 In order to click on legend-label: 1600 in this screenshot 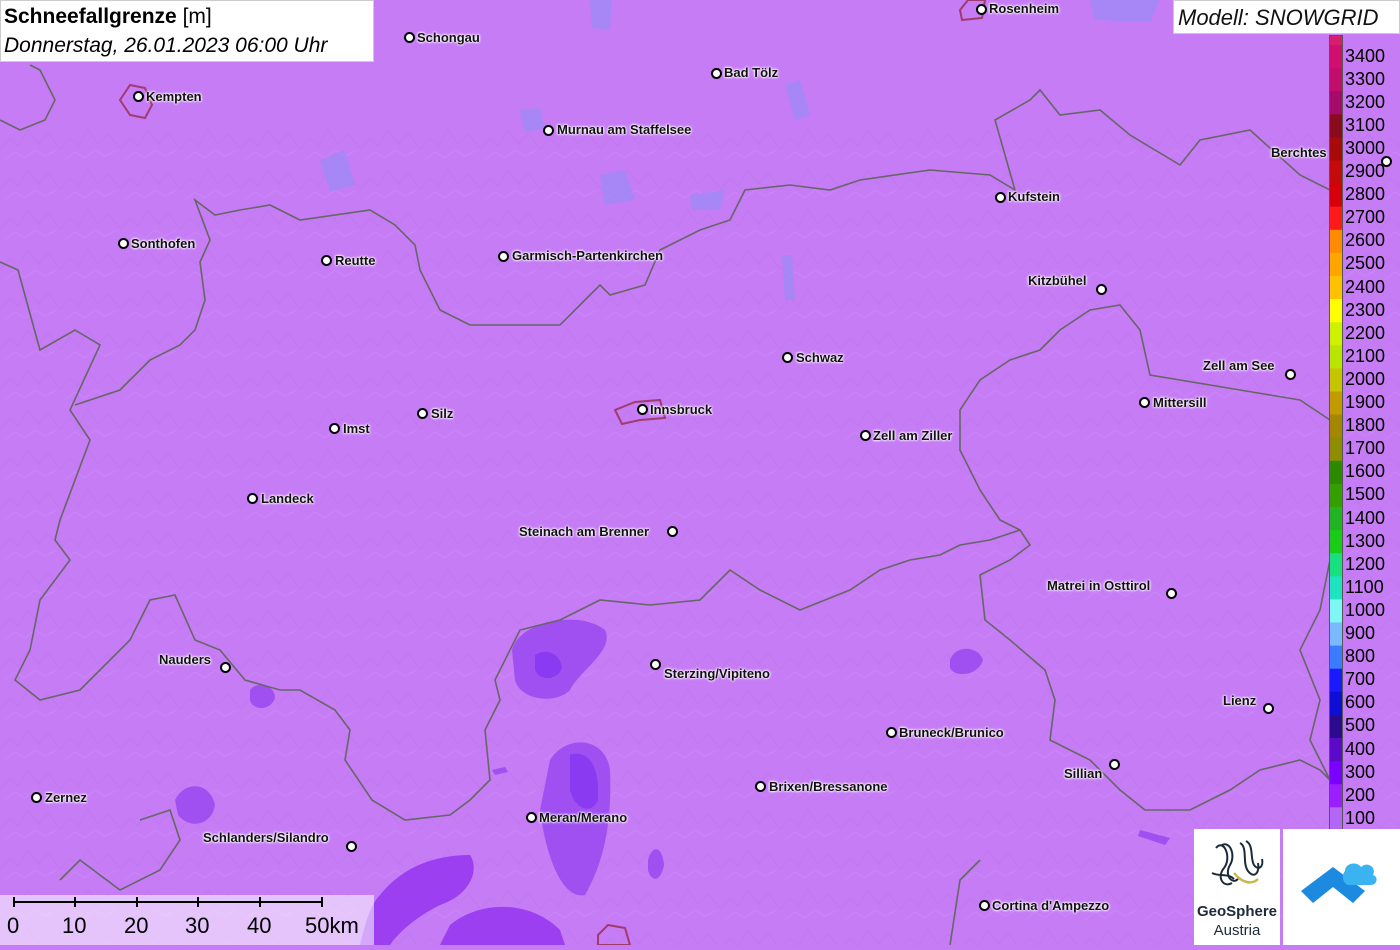, I will do `click(1365, 471)`.